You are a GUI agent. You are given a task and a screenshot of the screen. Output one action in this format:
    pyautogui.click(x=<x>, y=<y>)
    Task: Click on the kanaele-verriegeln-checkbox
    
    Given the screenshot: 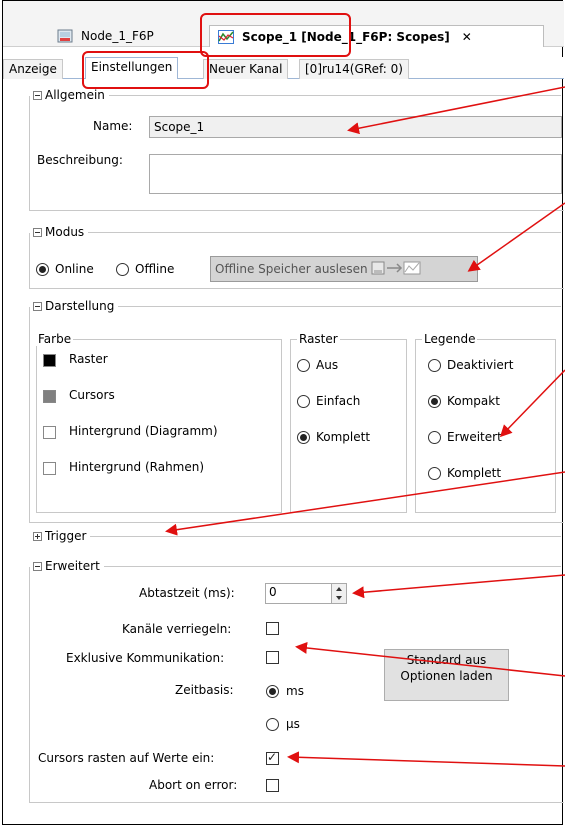 What is the action you would take?
    pyautogui.click(x=272, y=628)
    